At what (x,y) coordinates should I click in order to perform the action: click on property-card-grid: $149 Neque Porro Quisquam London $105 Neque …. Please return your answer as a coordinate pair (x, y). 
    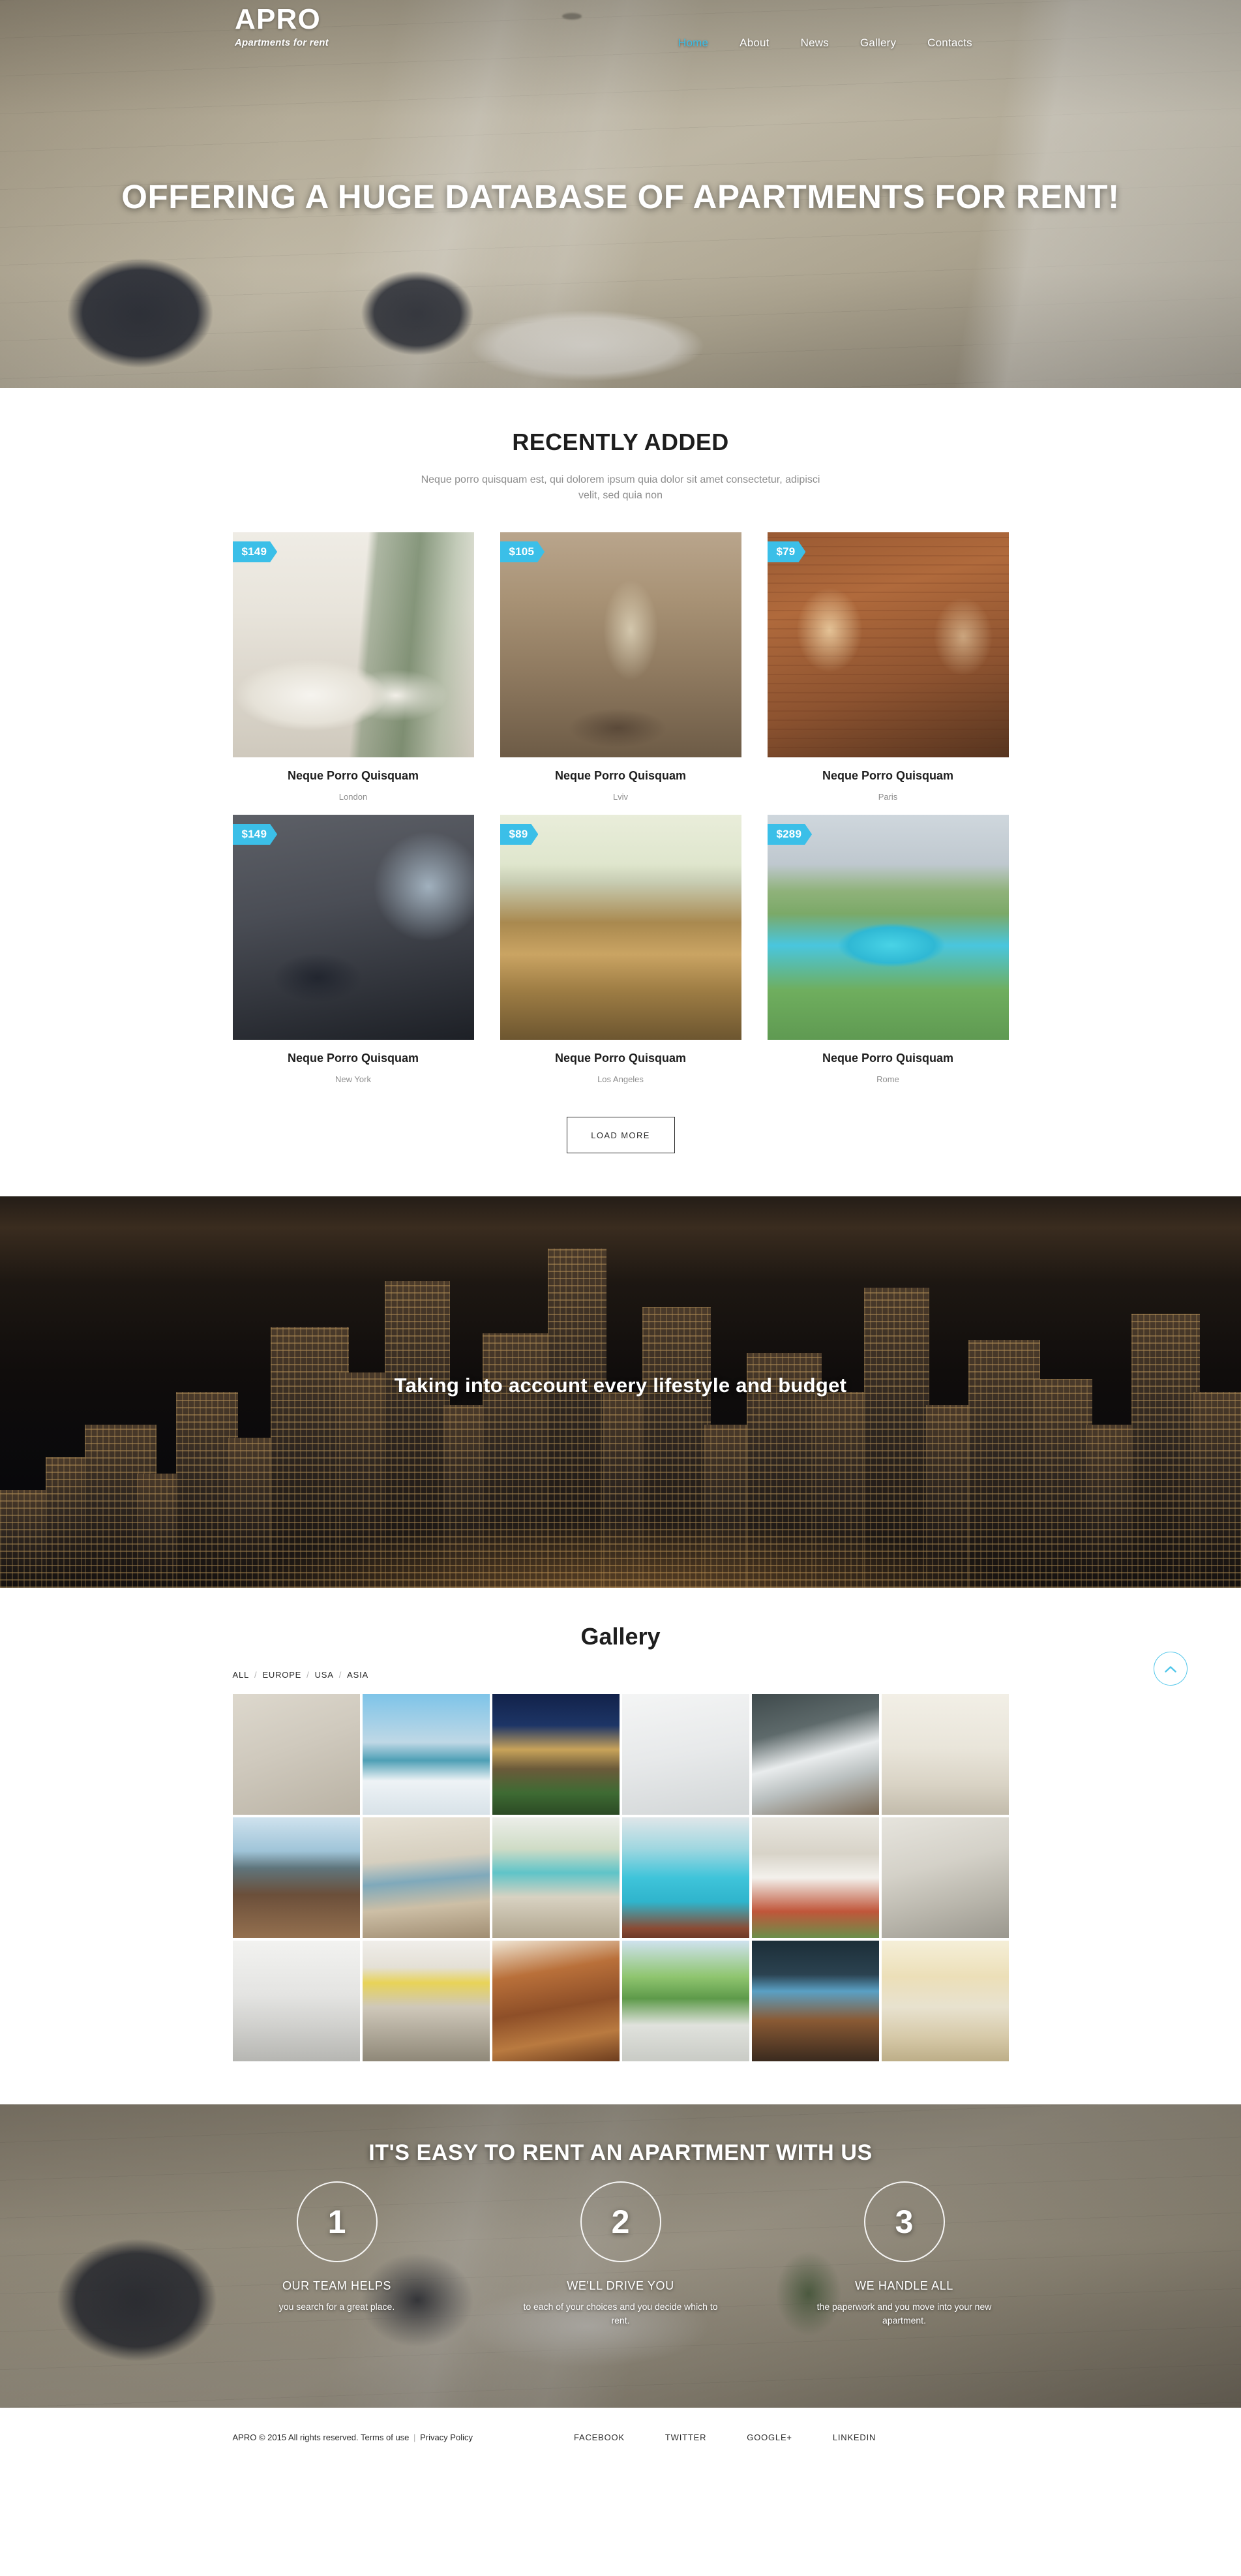
    Looking at the image, I should click on (620, 808).